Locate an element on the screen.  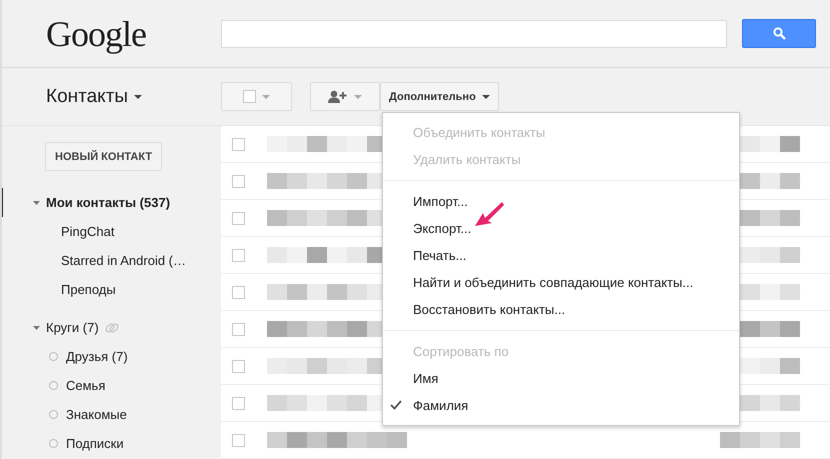
add-person-icon is located at coordinates (338, 96).